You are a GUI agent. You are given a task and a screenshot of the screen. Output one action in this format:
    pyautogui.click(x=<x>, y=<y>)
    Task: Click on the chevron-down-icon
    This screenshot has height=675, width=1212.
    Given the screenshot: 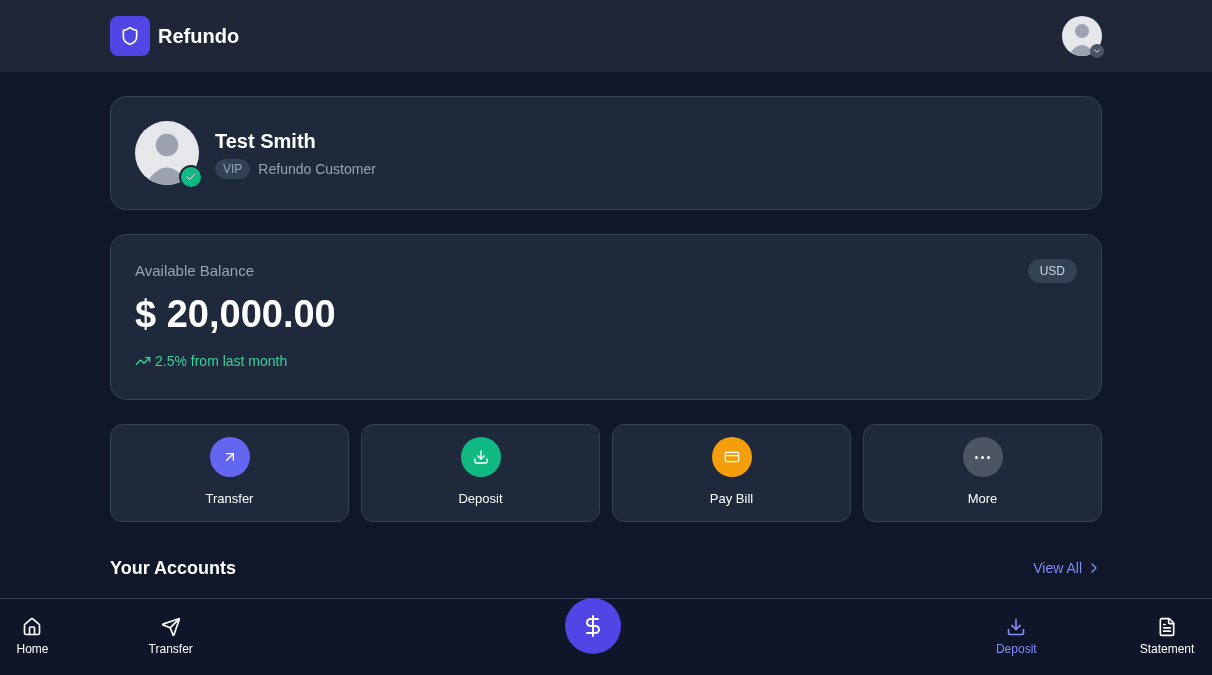 What is the action you would take?
    pyautogui.click(x=1097, y=51)
    